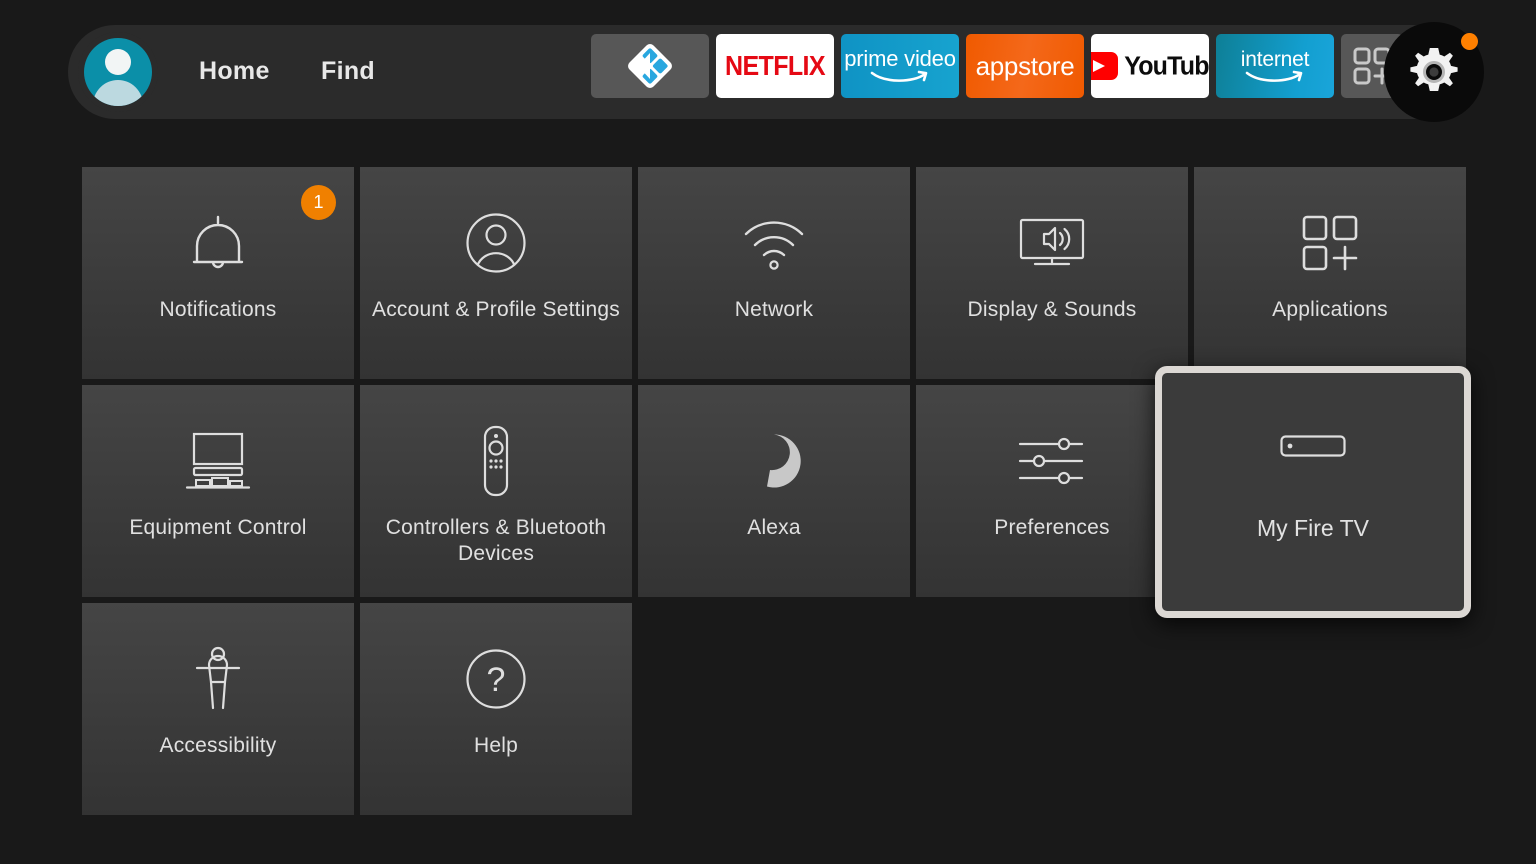 This screenshot has height=864, width=1536. I want to click on youtube-play-icon, so click(1105, 66).